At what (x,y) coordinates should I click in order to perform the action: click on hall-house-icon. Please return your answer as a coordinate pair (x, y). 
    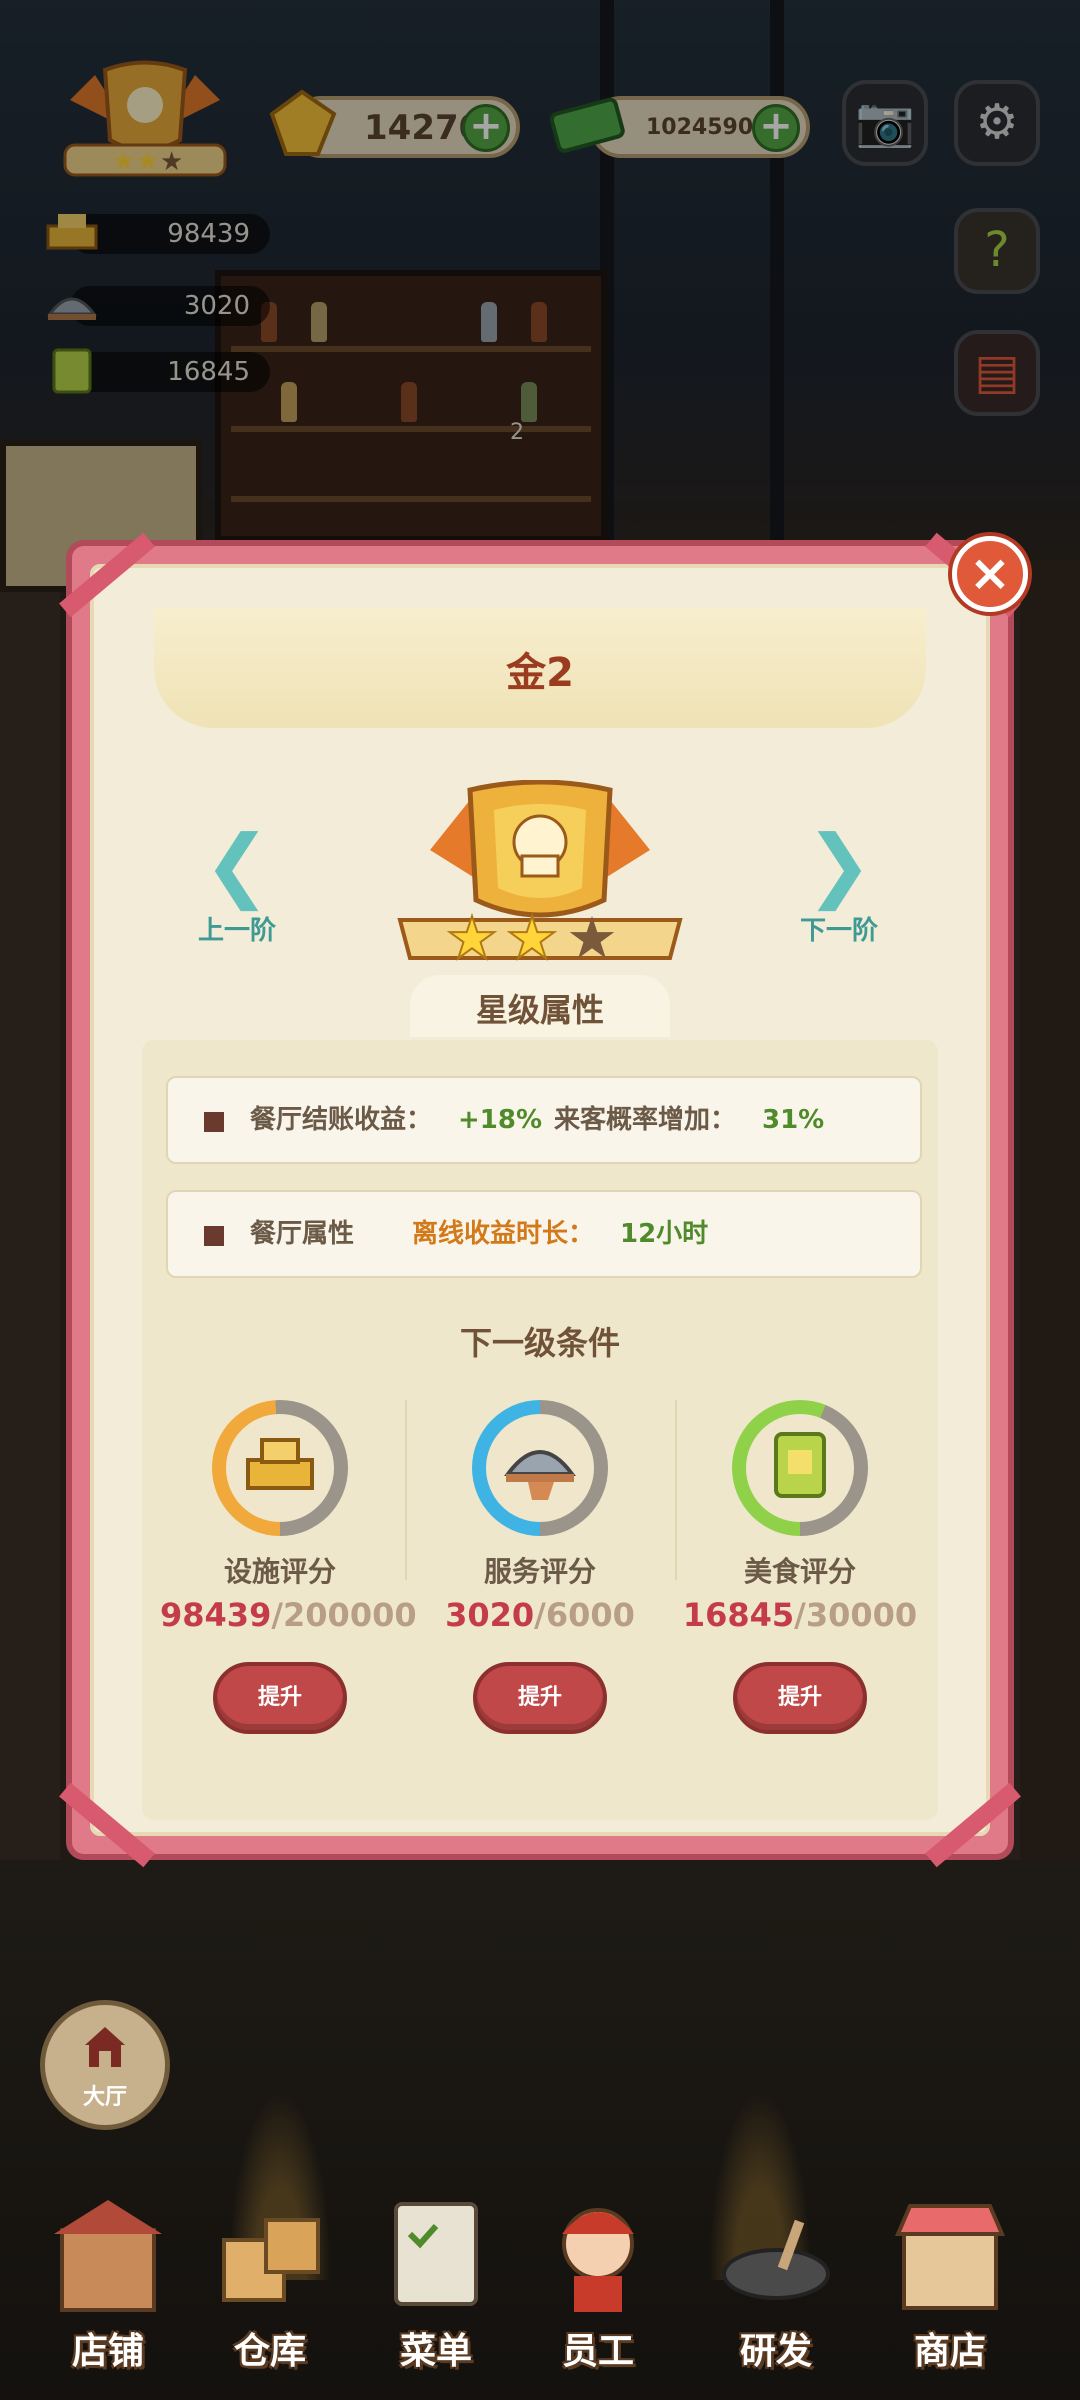
    Looking at the image, I should click on (105, 2047).